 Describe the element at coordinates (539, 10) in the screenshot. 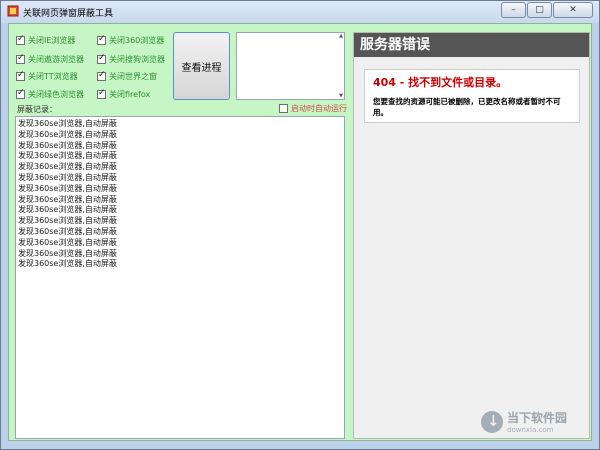

I see `maximize-button: □` at that location.